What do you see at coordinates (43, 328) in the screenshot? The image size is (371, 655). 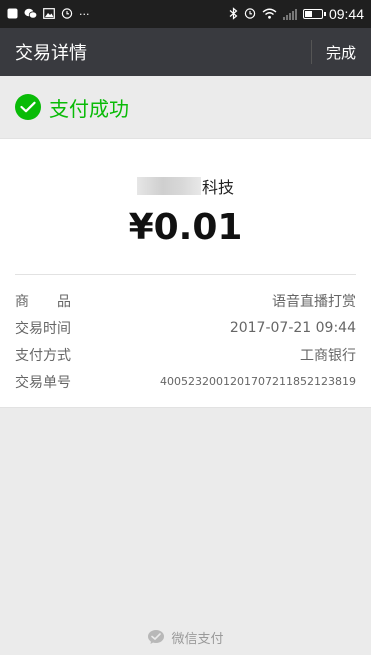 I see `detail-label: 交易时间` at bounding box center [43, 328].